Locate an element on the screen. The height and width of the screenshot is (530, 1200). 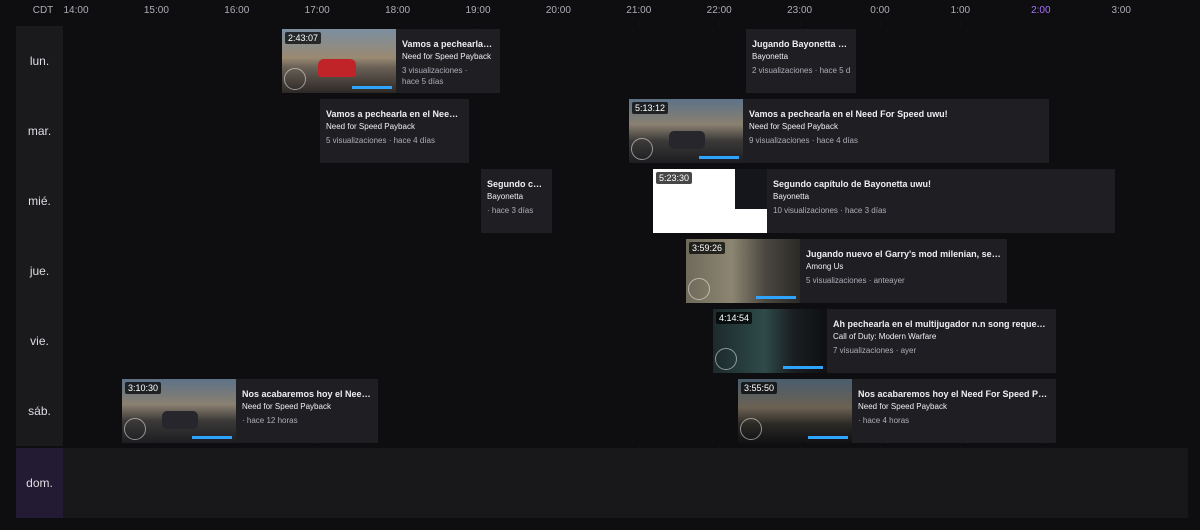
view-meta: 2 visualizaciones · hace 5 días is located at coordinates (801, 70).